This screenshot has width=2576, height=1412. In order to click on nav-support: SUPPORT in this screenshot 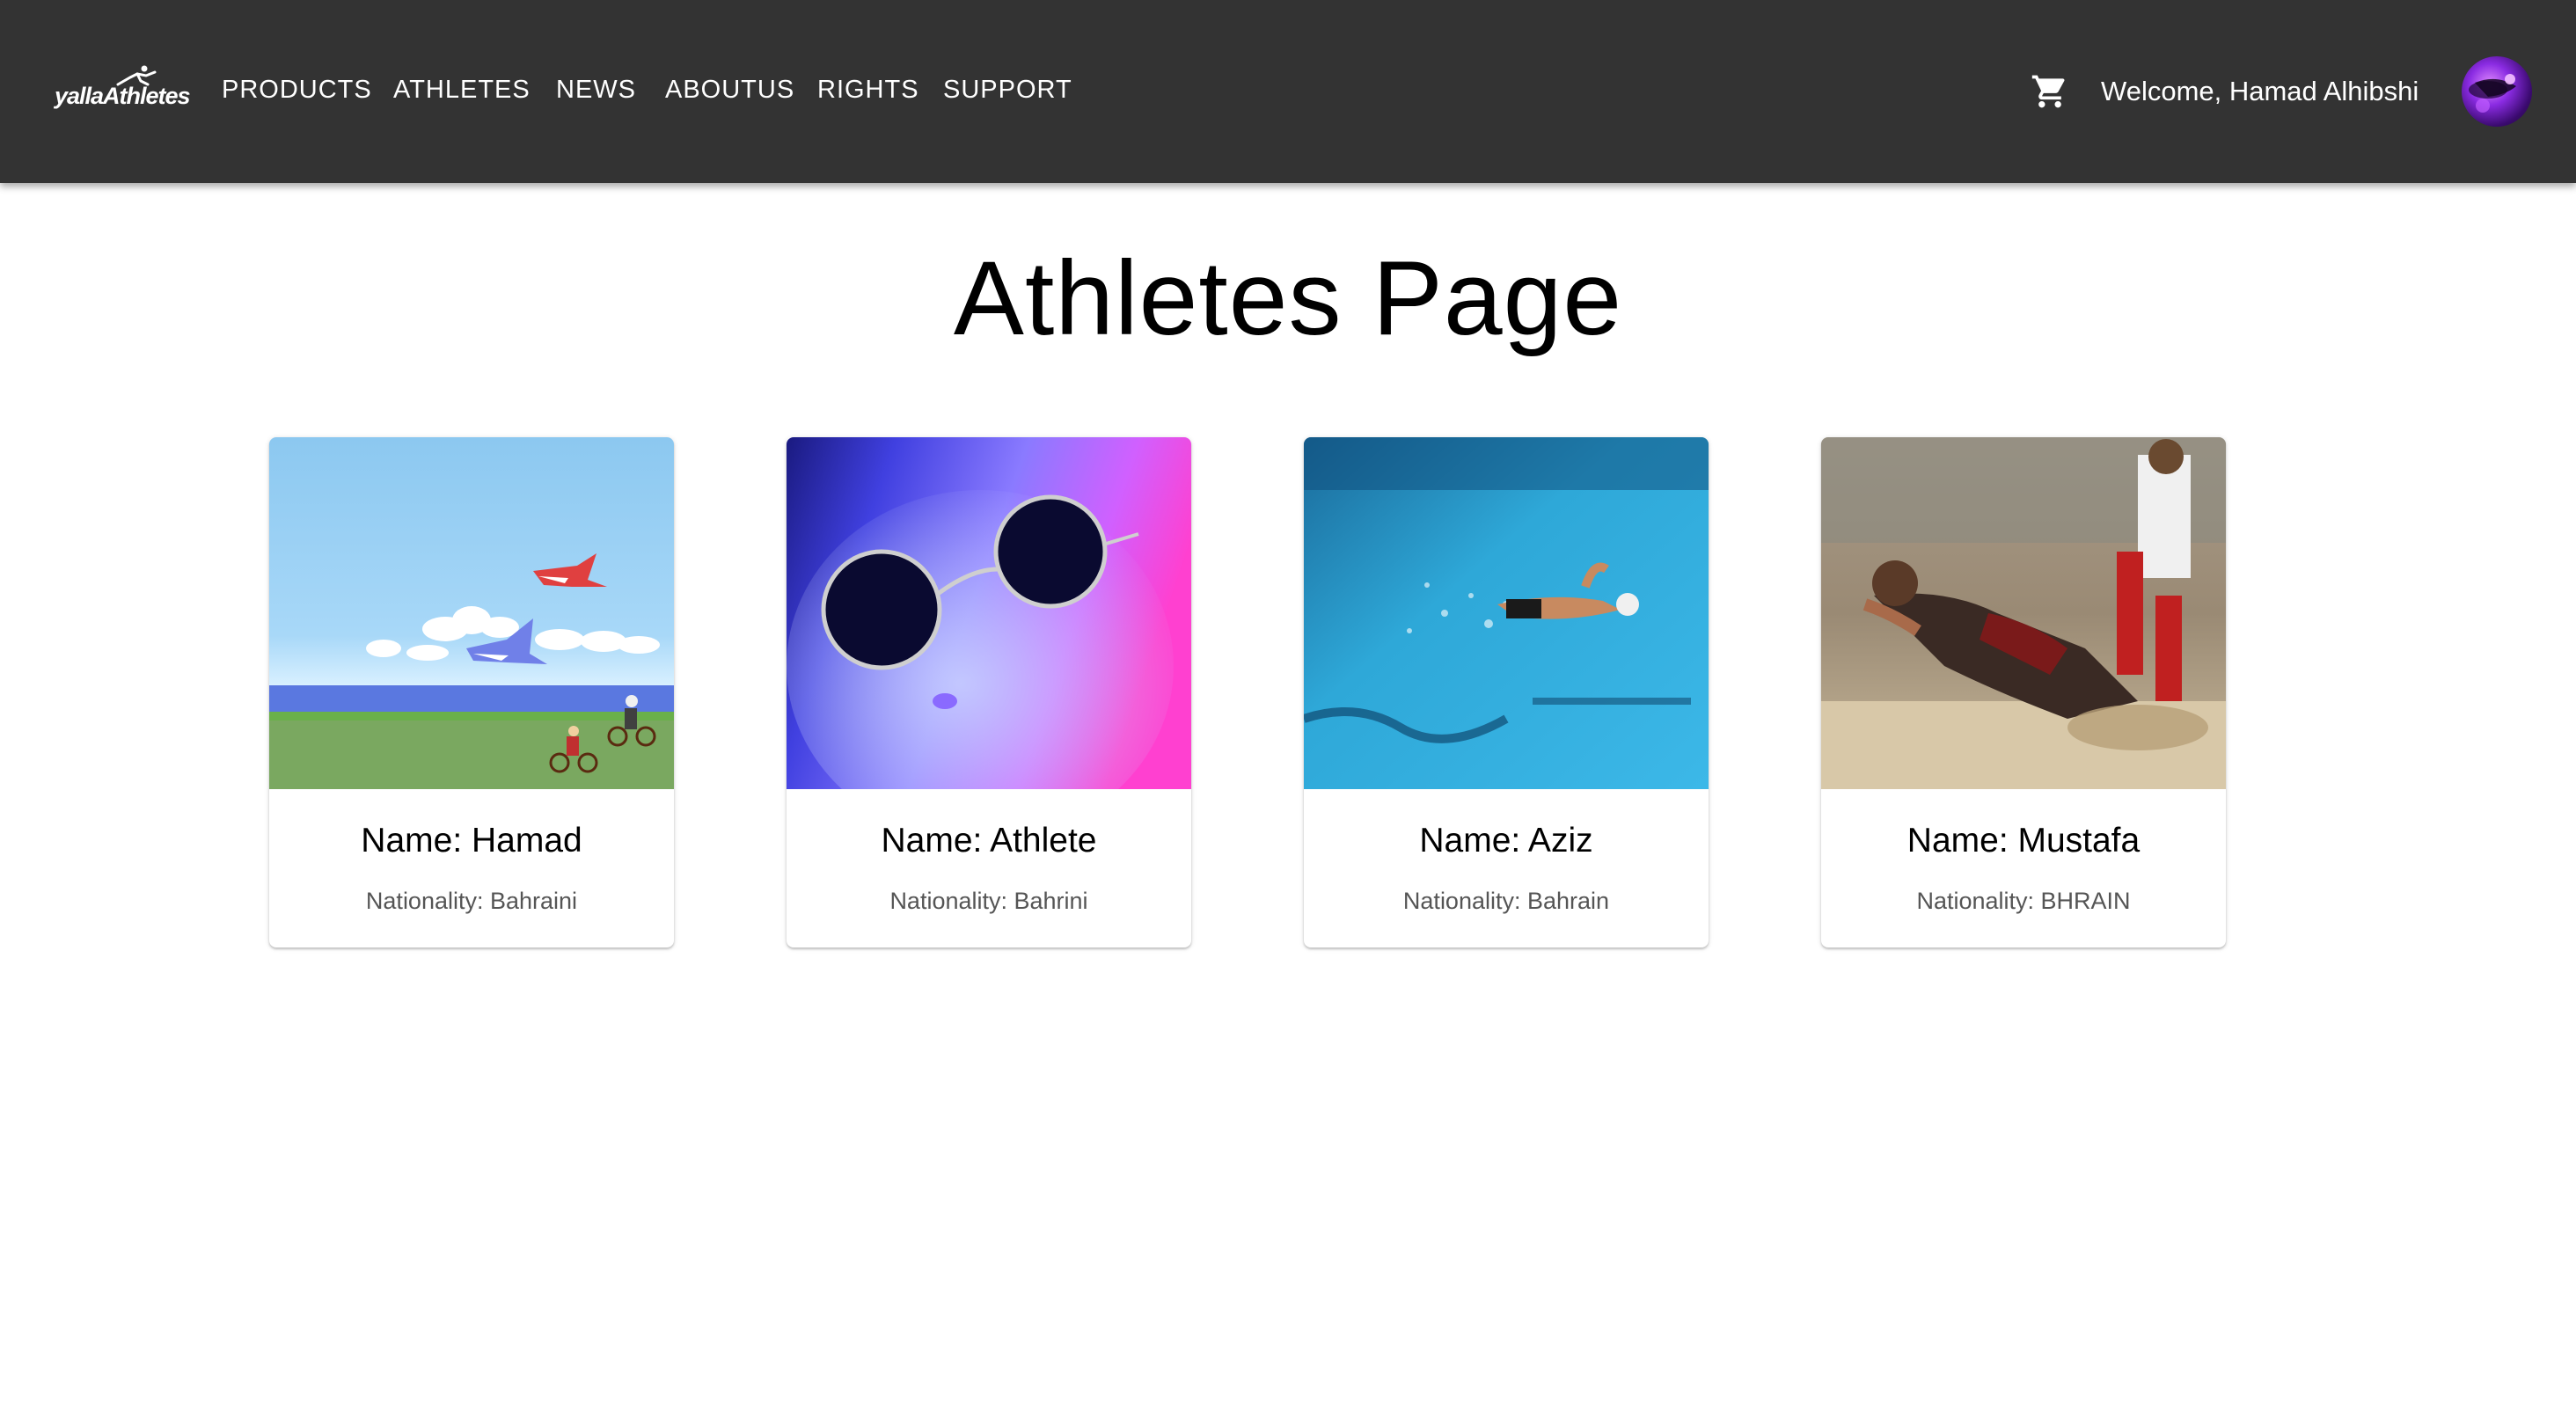, I will do `click(1008, 90)`.